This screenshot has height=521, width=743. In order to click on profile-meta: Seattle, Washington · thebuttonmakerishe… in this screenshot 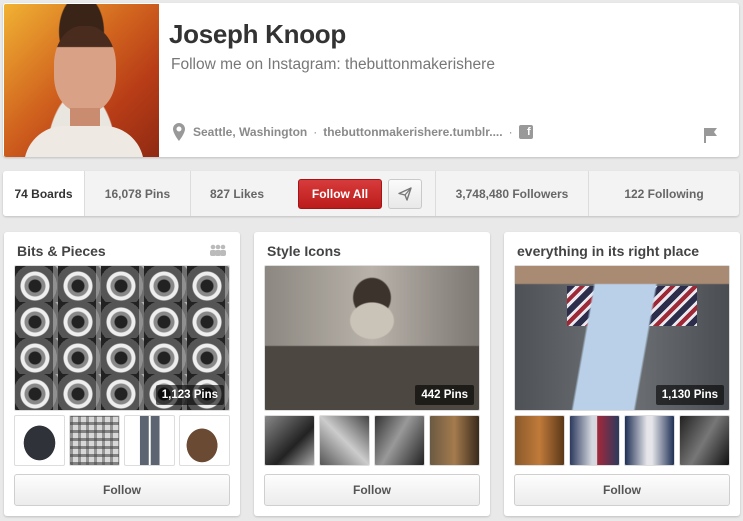, I will do `click(352, 132)`.